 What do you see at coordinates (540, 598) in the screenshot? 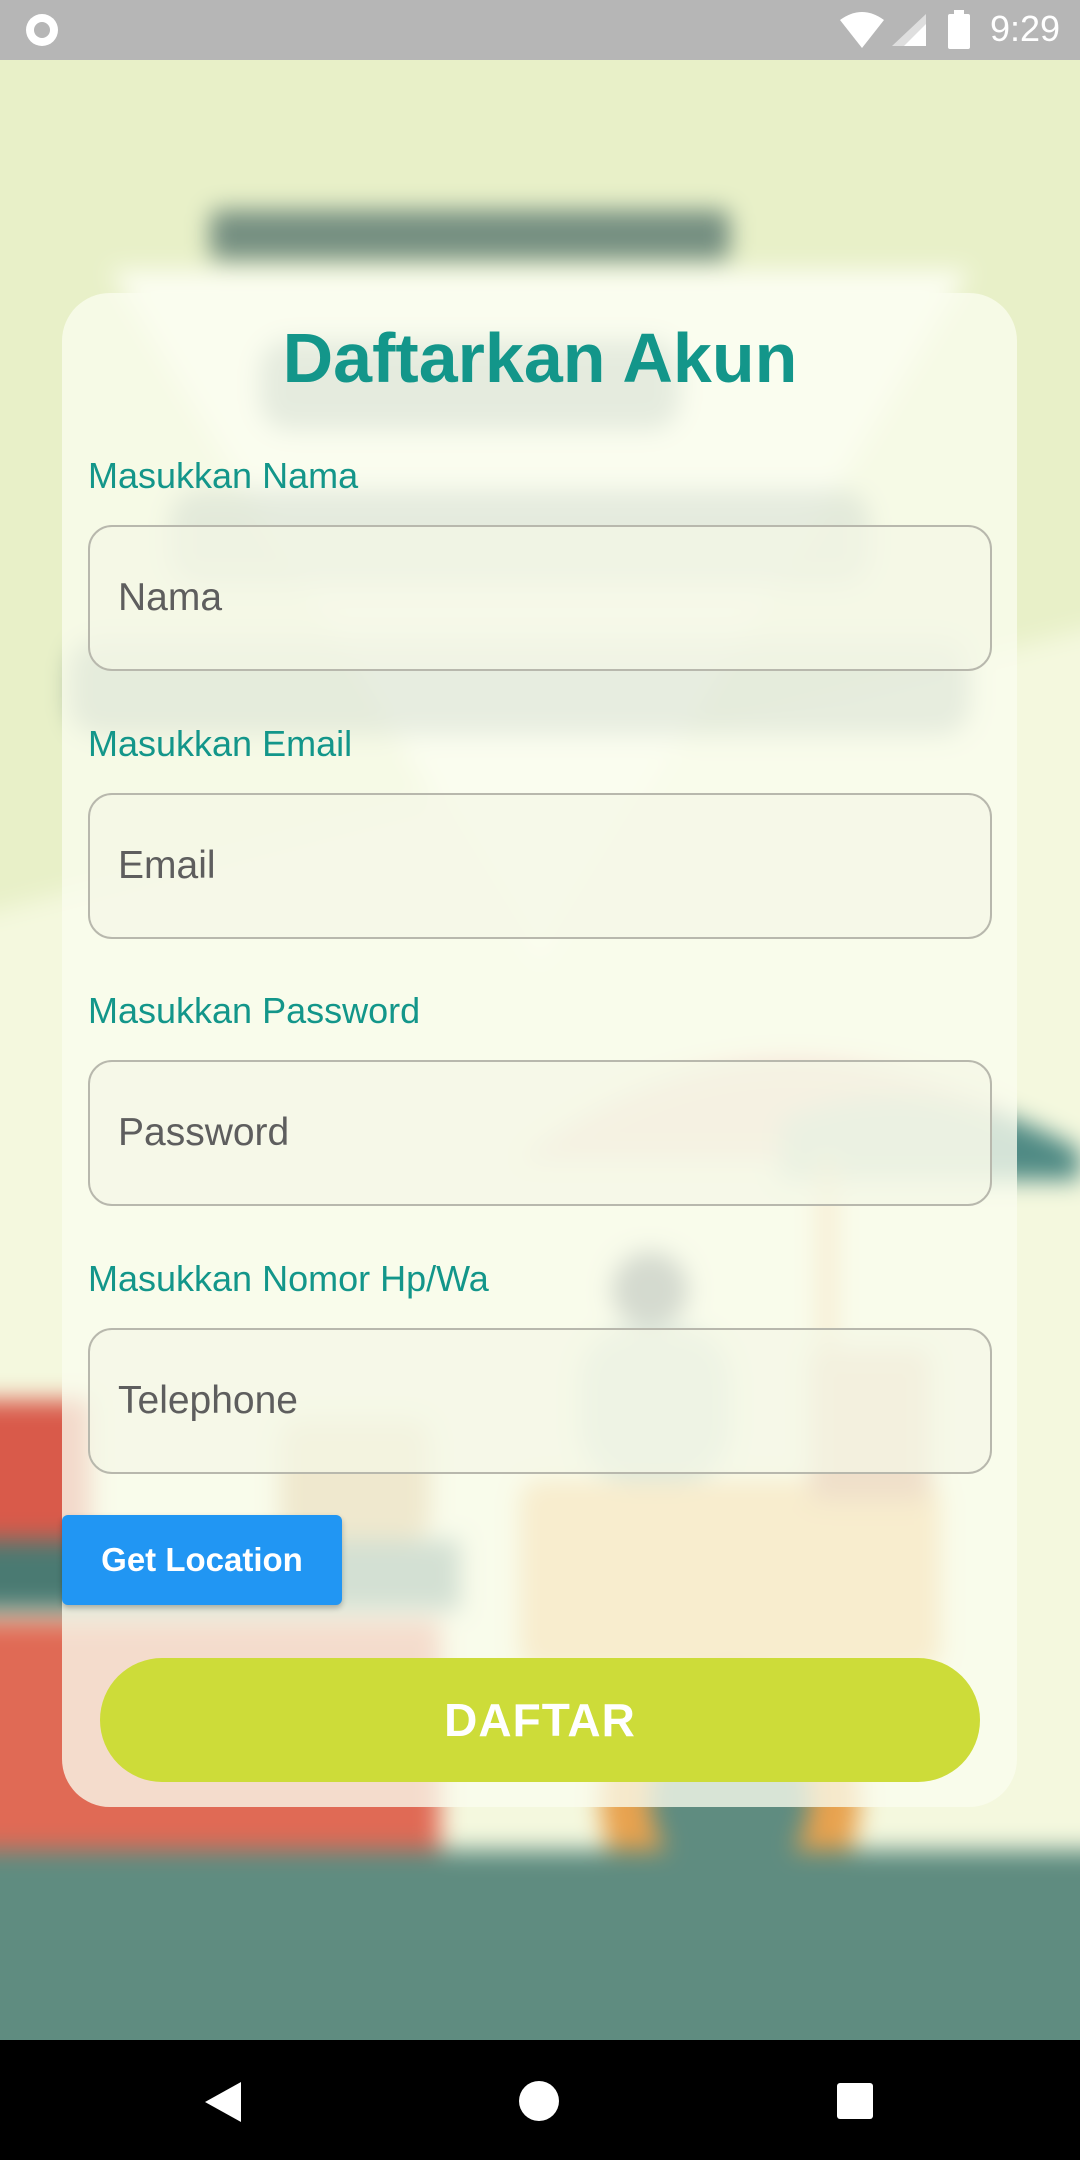
I see `name-input` at bounding box center [540, 598].